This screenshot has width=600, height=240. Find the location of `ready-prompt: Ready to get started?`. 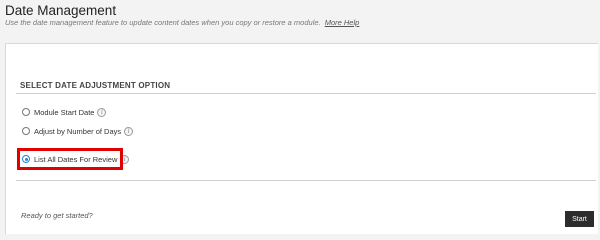

ready-prompt: Ready to get started? is located at coordinates (57, 215).